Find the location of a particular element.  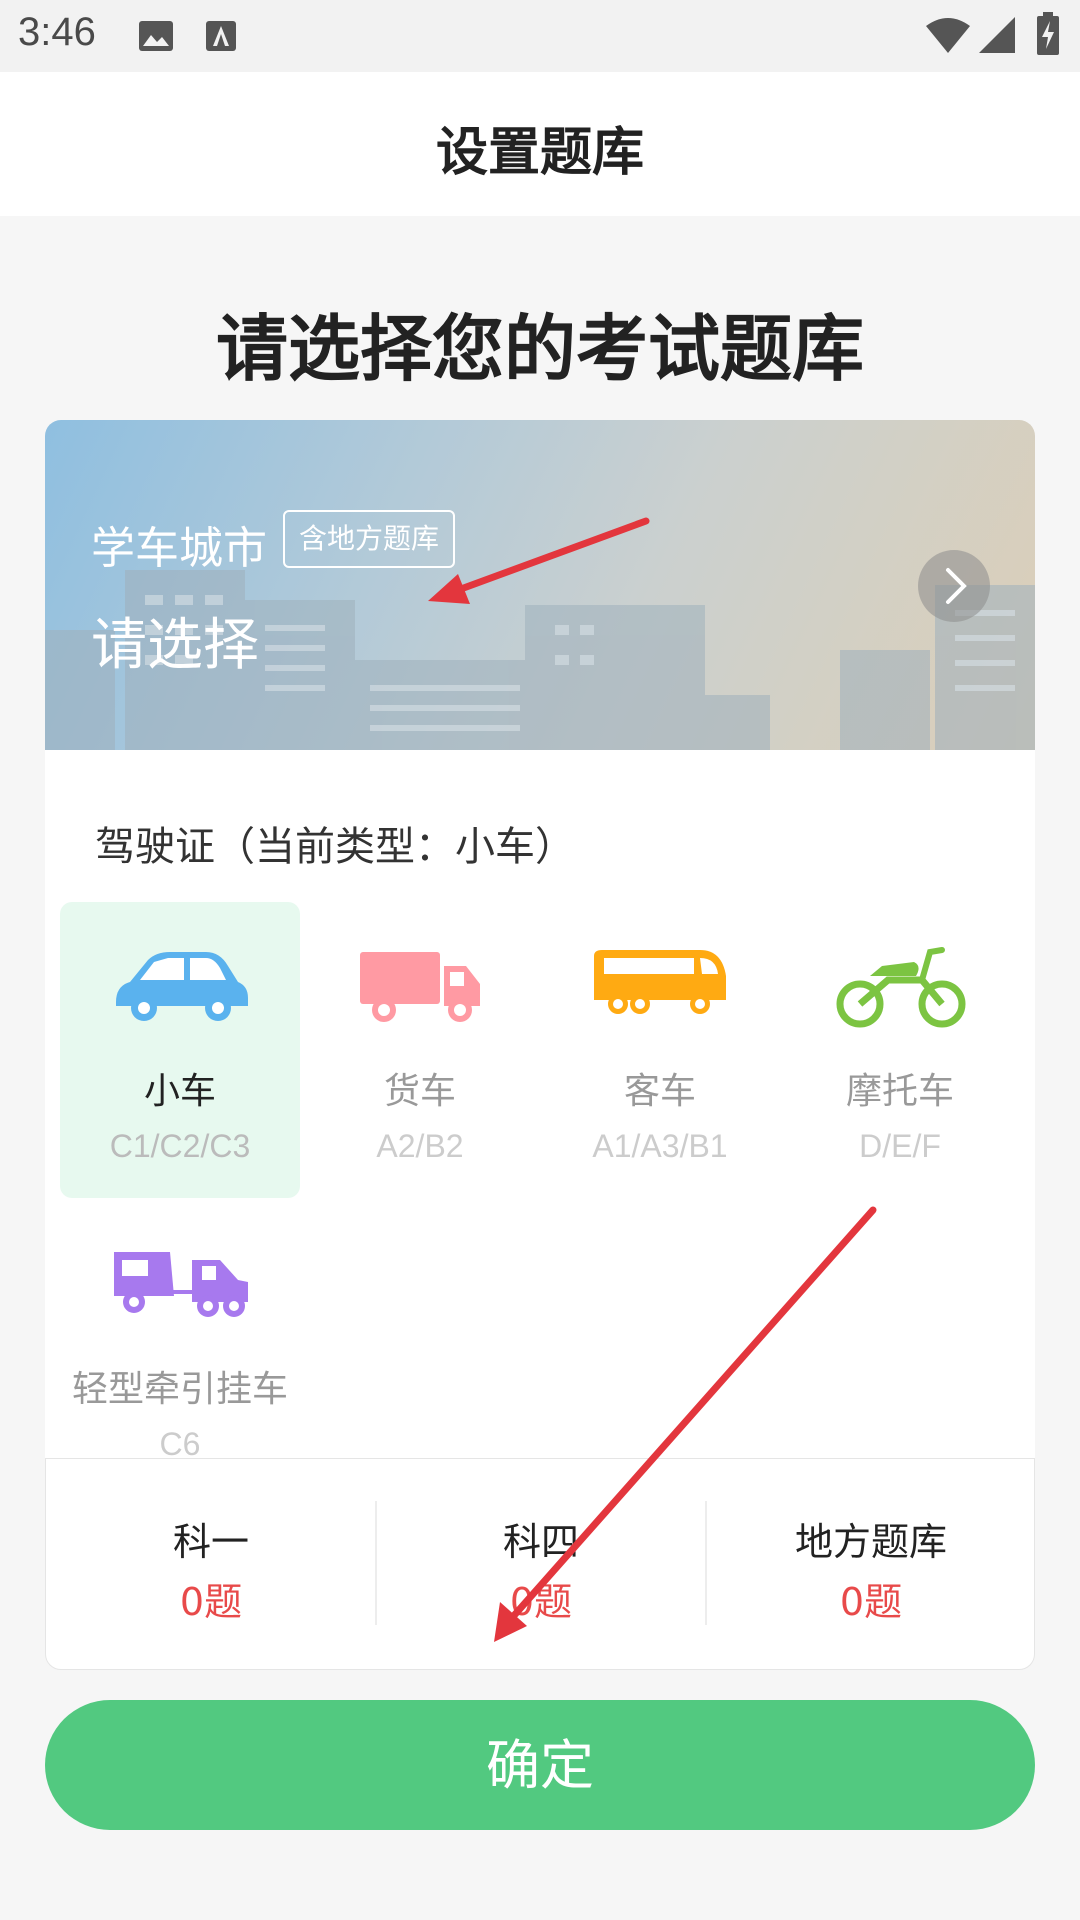

local-bank-tag: 含地方题库 is located at coordinates (369, 539).